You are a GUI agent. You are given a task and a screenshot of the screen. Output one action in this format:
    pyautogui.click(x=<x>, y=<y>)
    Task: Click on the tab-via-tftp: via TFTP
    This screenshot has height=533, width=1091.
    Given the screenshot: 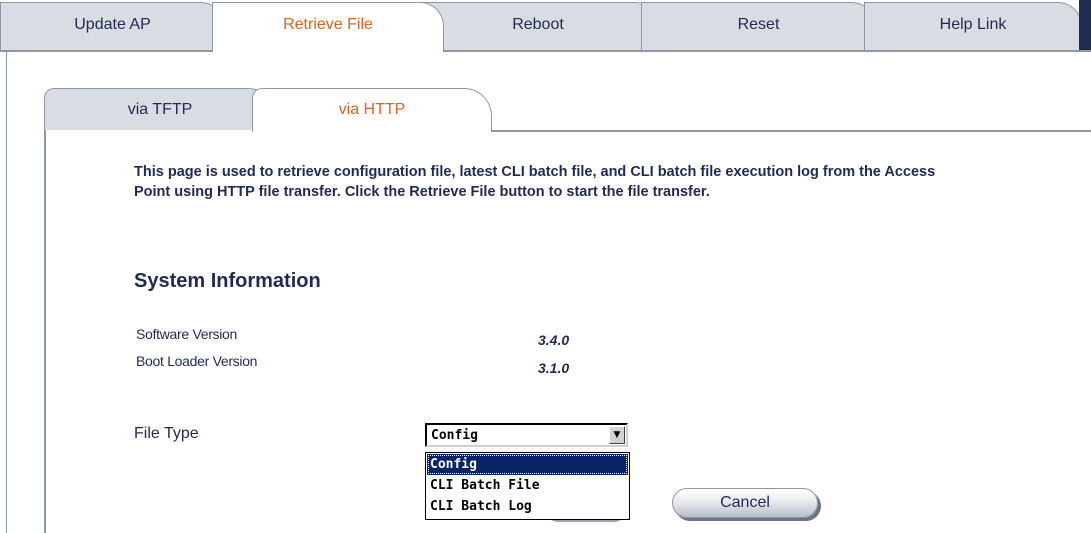 What is the action you would take?
    pyautogui.click(x=160, y=109)
    